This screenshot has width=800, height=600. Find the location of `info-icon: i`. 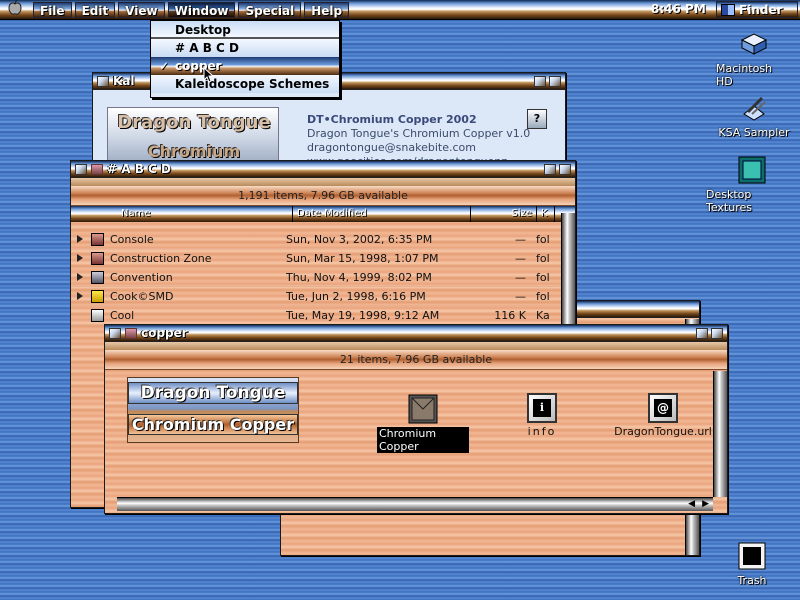

info-icon: i is located at coordinates (542, 408).